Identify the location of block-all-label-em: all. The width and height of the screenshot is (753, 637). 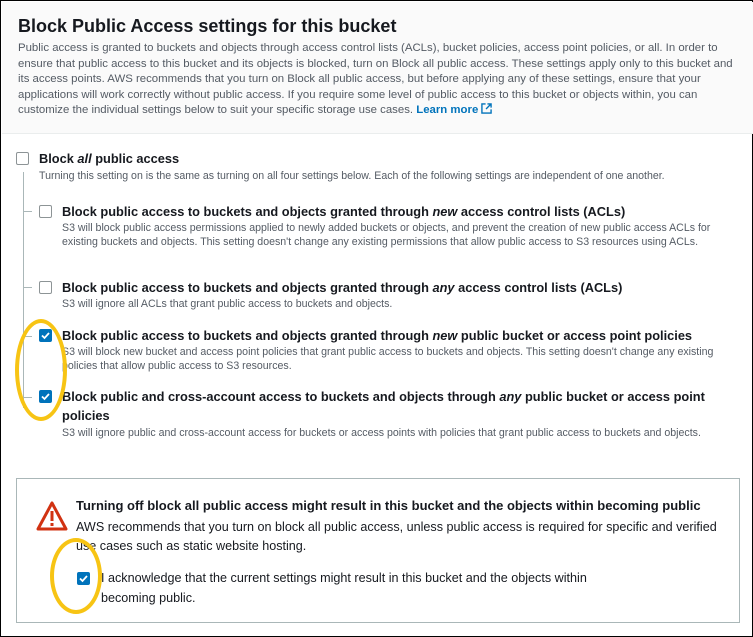
(84, 158).